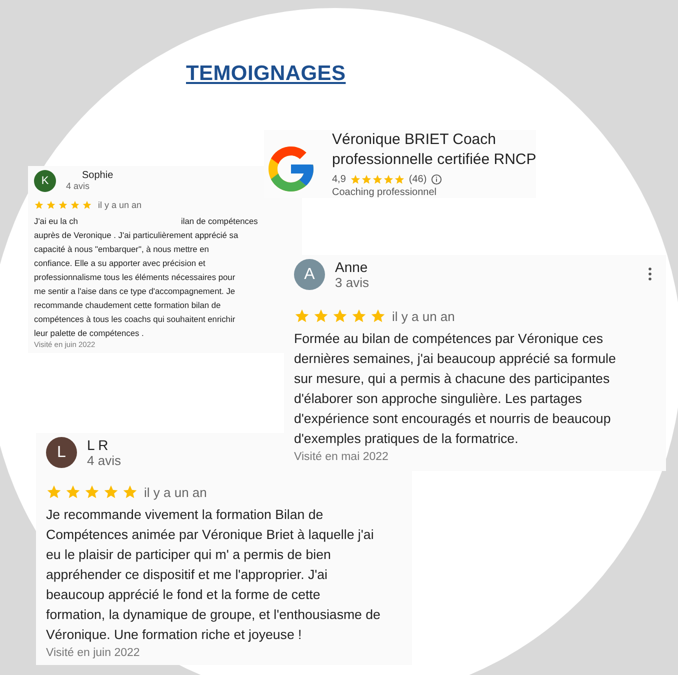  Describe the element at coordinates (45, 181) in the screenshot. I see `avatar: K` at that location.